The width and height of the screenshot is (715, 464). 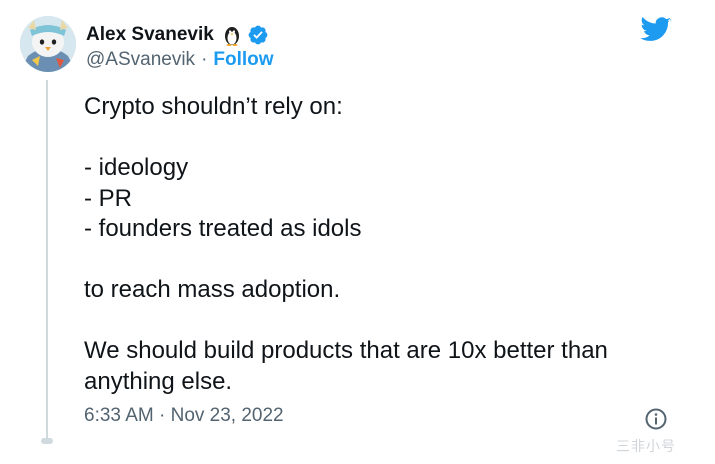 I want to click on tweet-line: - PR, so click(x=108, y=198).